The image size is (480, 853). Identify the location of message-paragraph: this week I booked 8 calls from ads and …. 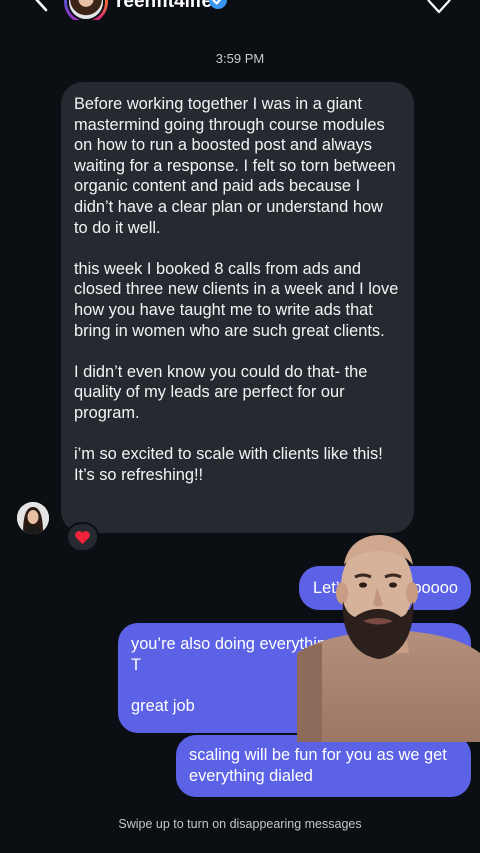
(236, 299).